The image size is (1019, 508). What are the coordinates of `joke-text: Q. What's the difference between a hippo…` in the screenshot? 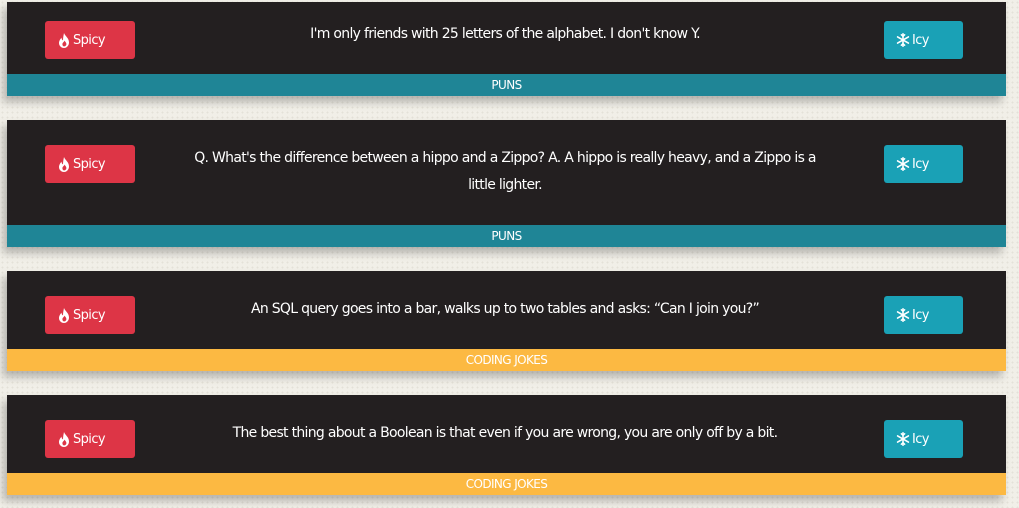 It's located at (505, 171).